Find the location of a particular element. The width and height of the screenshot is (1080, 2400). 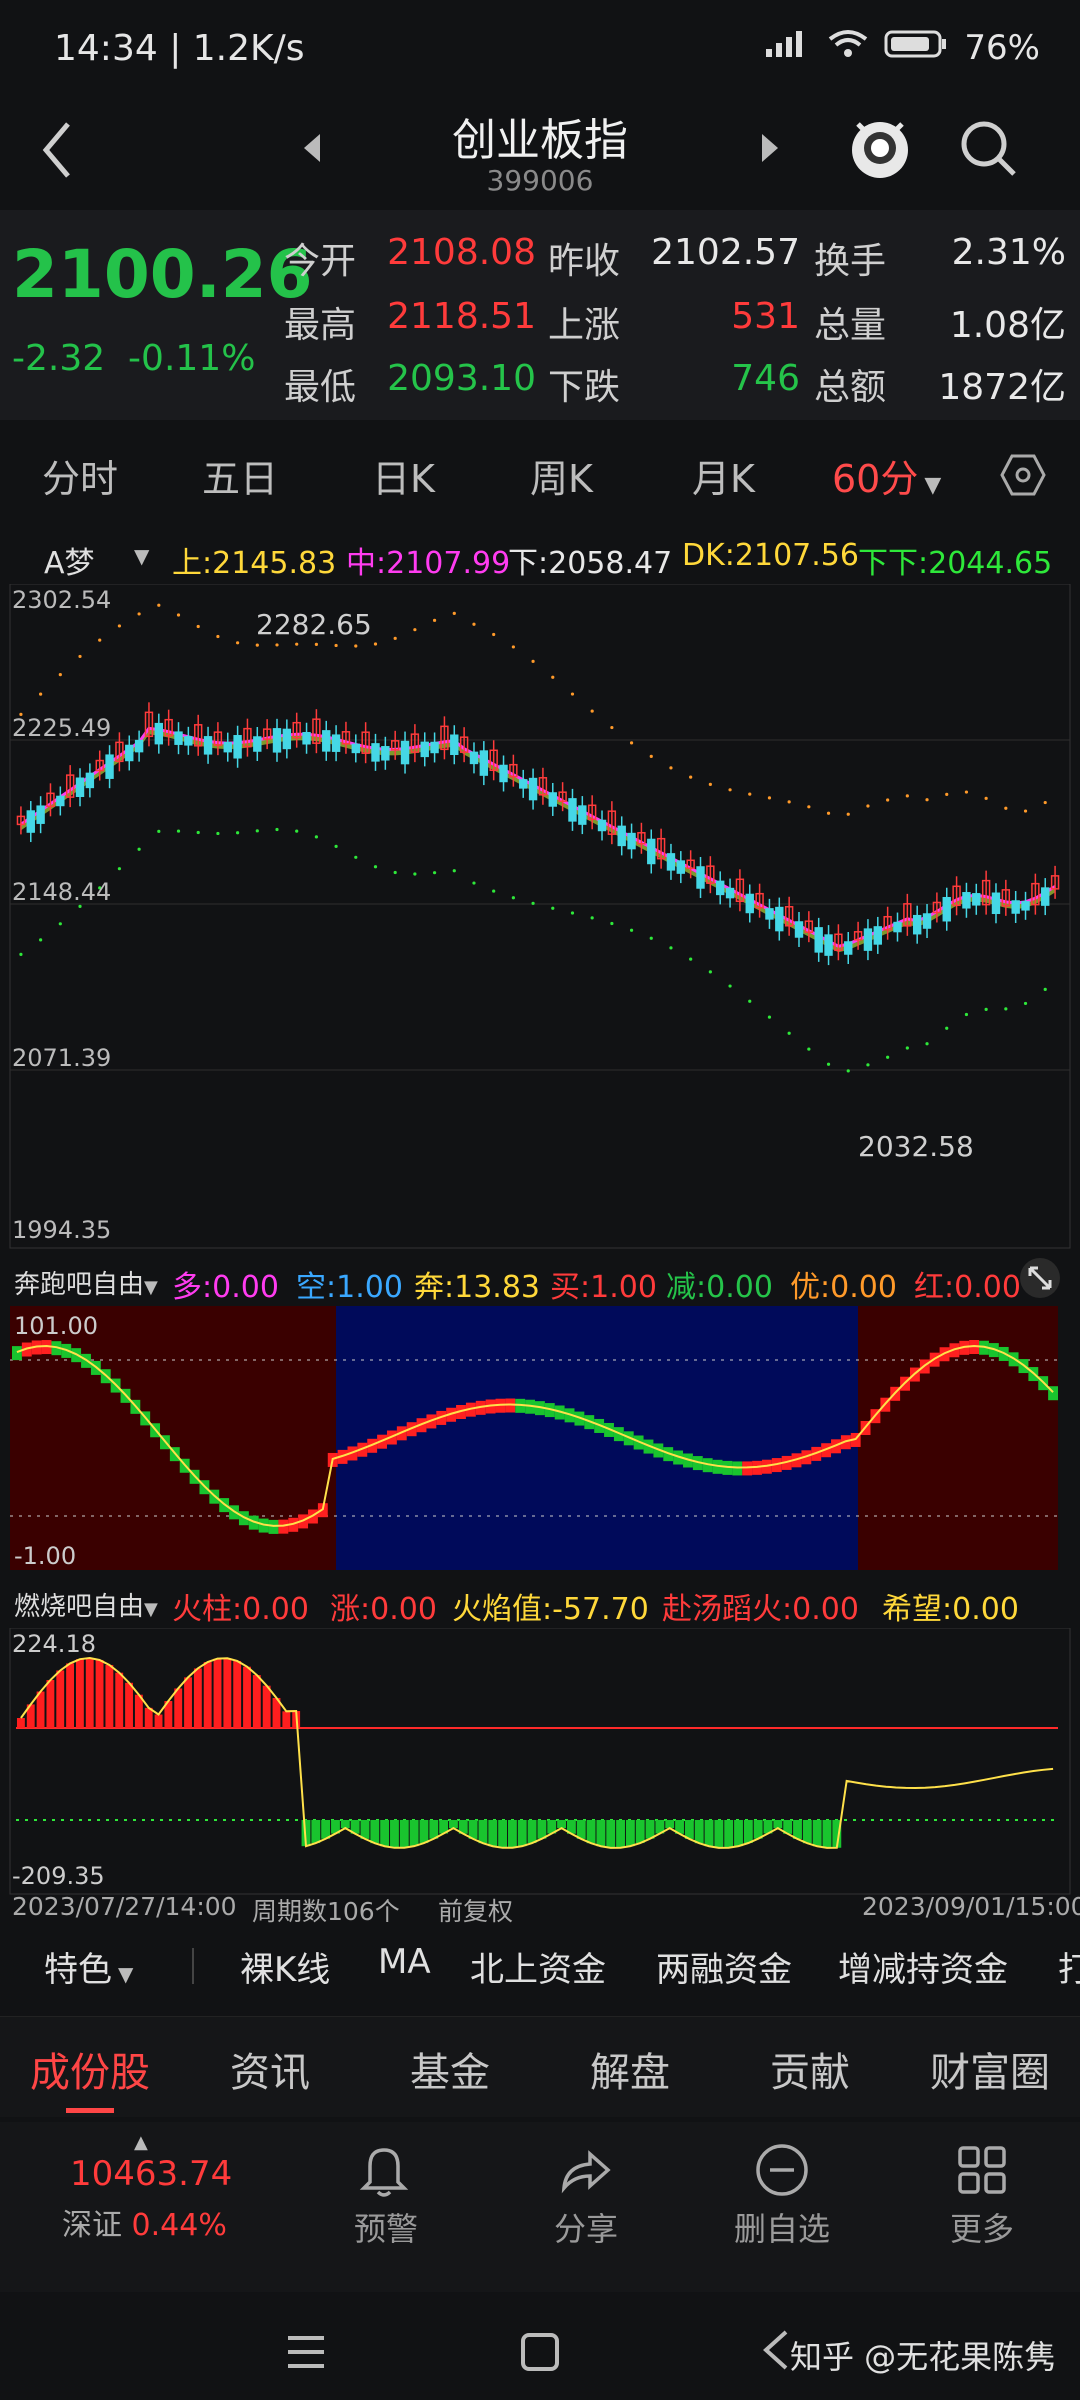

tab-weekly-k: 周K is located at coordinates (561, 475).